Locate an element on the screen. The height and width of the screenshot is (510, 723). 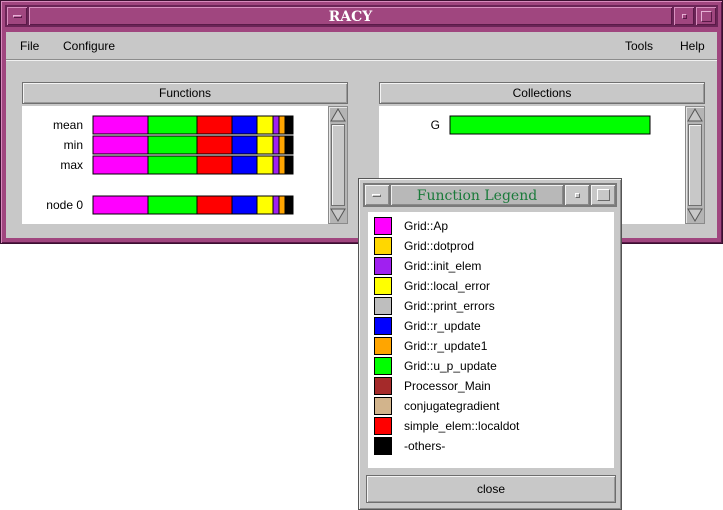
legend-item-label: Grid::Ap is located at coordinates (426, 226).